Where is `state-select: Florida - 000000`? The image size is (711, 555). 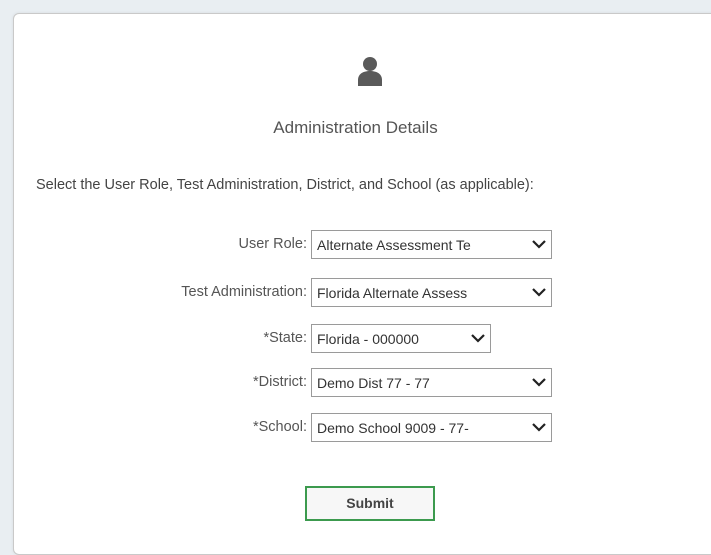
state-select: Florida - 000000 is located at coordinates (401, 338).